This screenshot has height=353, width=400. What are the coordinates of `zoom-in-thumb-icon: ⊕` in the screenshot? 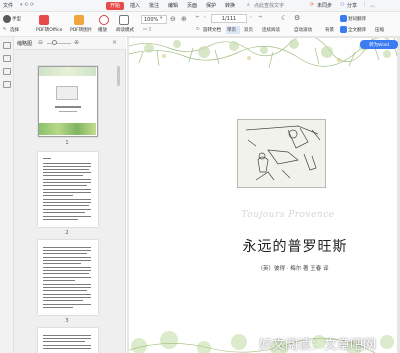 It's located at (76, 42).